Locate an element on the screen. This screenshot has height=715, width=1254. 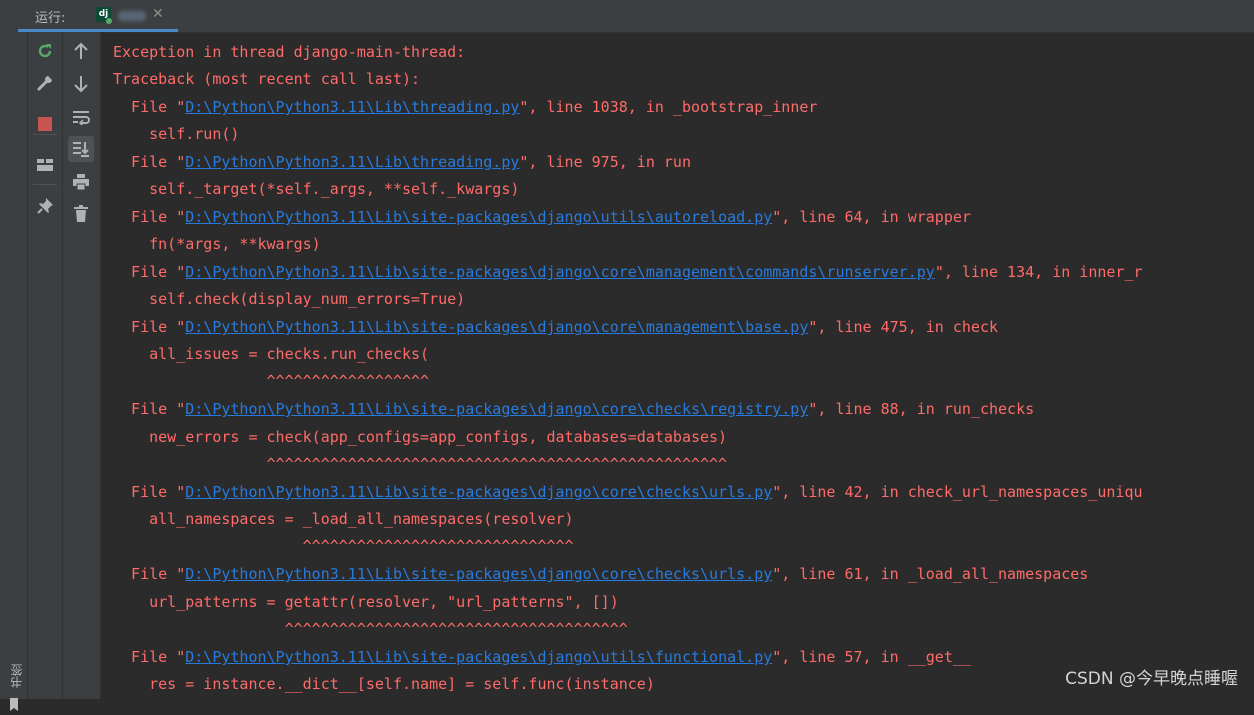
run-config-tab: dj ✕ is located at coordinates (133, 16).